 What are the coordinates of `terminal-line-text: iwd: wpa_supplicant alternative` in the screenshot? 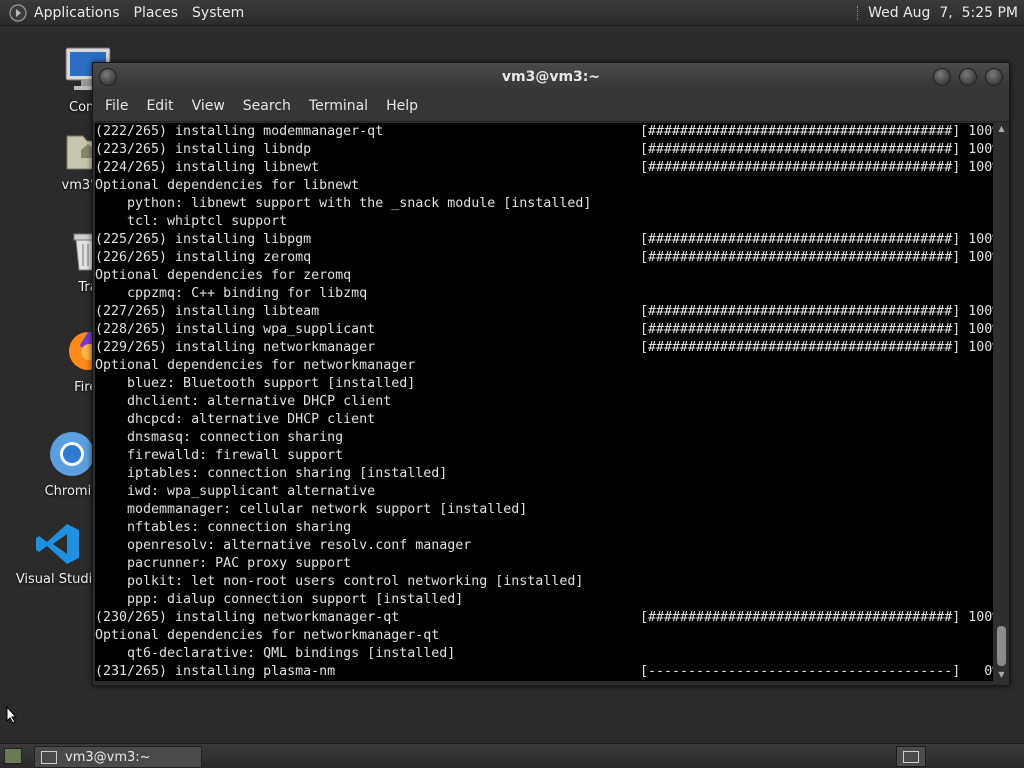 It's located at (235, 491).